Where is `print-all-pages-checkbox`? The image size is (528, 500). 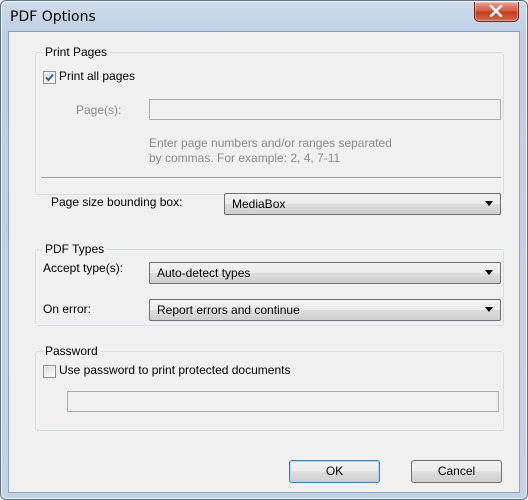
print-all-pages-checkbox is located at coordinates (49, 77).